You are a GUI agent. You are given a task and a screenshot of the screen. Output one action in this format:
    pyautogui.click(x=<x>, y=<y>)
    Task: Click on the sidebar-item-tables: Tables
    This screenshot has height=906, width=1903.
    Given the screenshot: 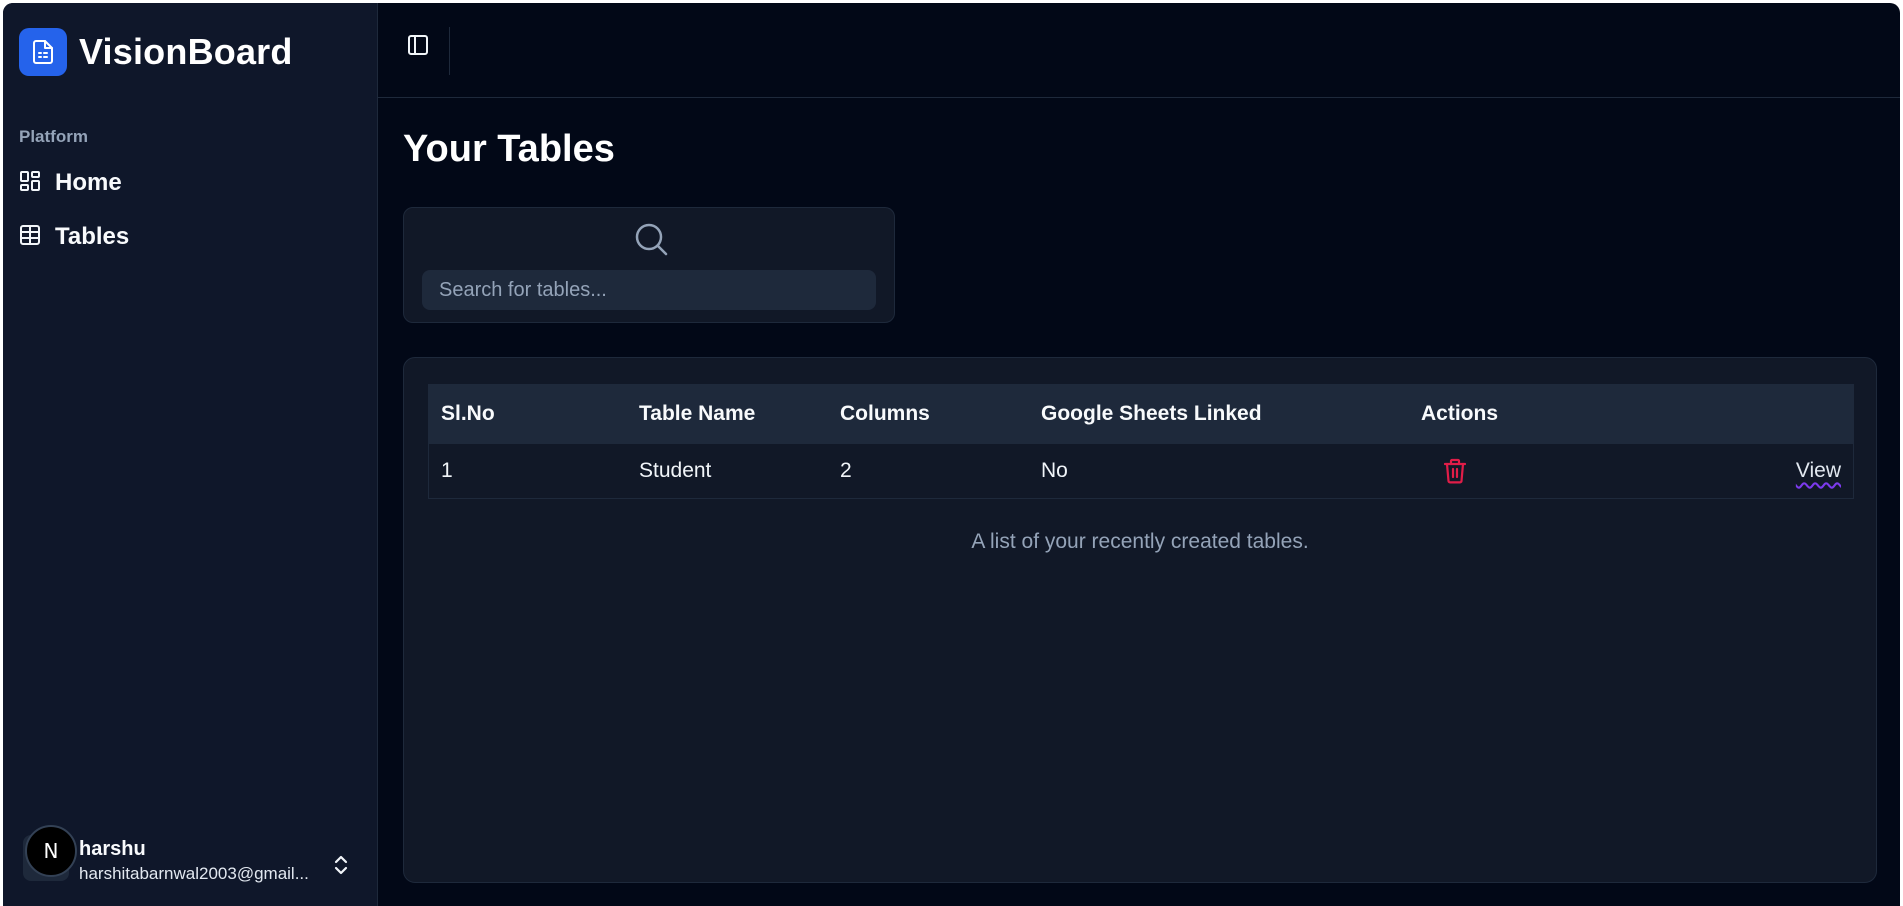 What is the action you would take?
    pyautogui.click(x=74, y=237)
    